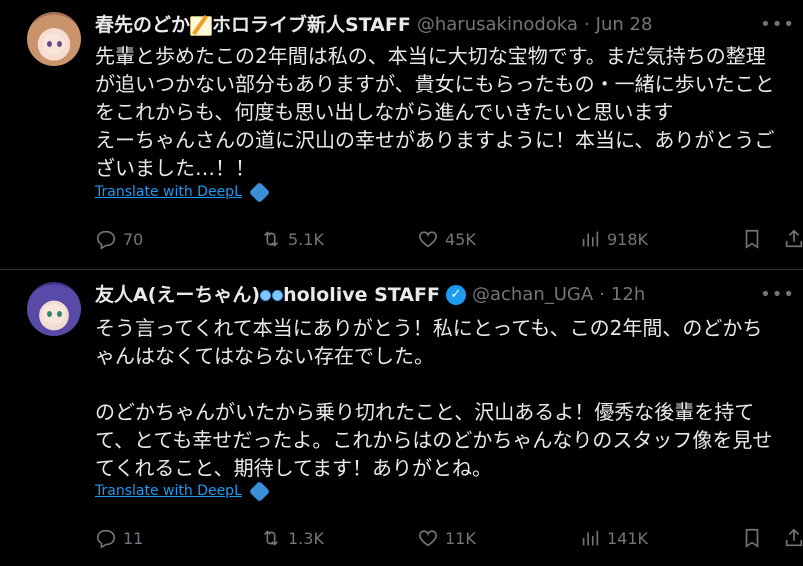 The height and width of the screenshot is (566, 803). I want to click on user-handle: @harusakinodoka, so click(497, 25).